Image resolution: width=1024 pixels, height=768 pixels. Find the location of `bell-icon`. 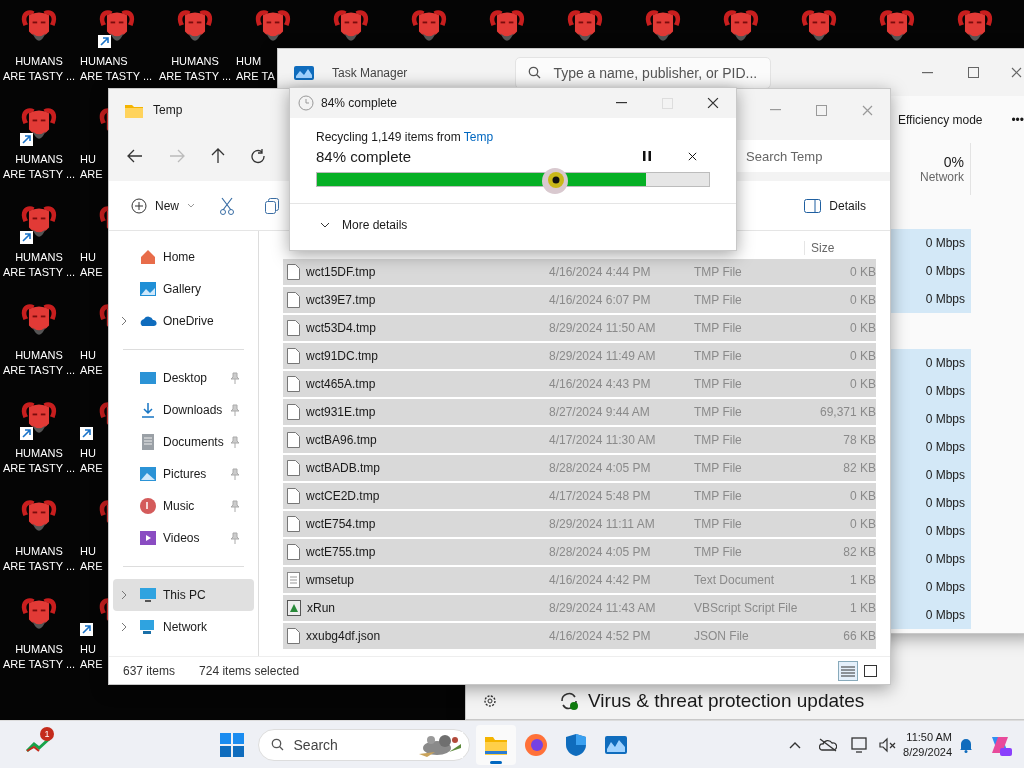

bell-icon is located at coordinates (966, 744).